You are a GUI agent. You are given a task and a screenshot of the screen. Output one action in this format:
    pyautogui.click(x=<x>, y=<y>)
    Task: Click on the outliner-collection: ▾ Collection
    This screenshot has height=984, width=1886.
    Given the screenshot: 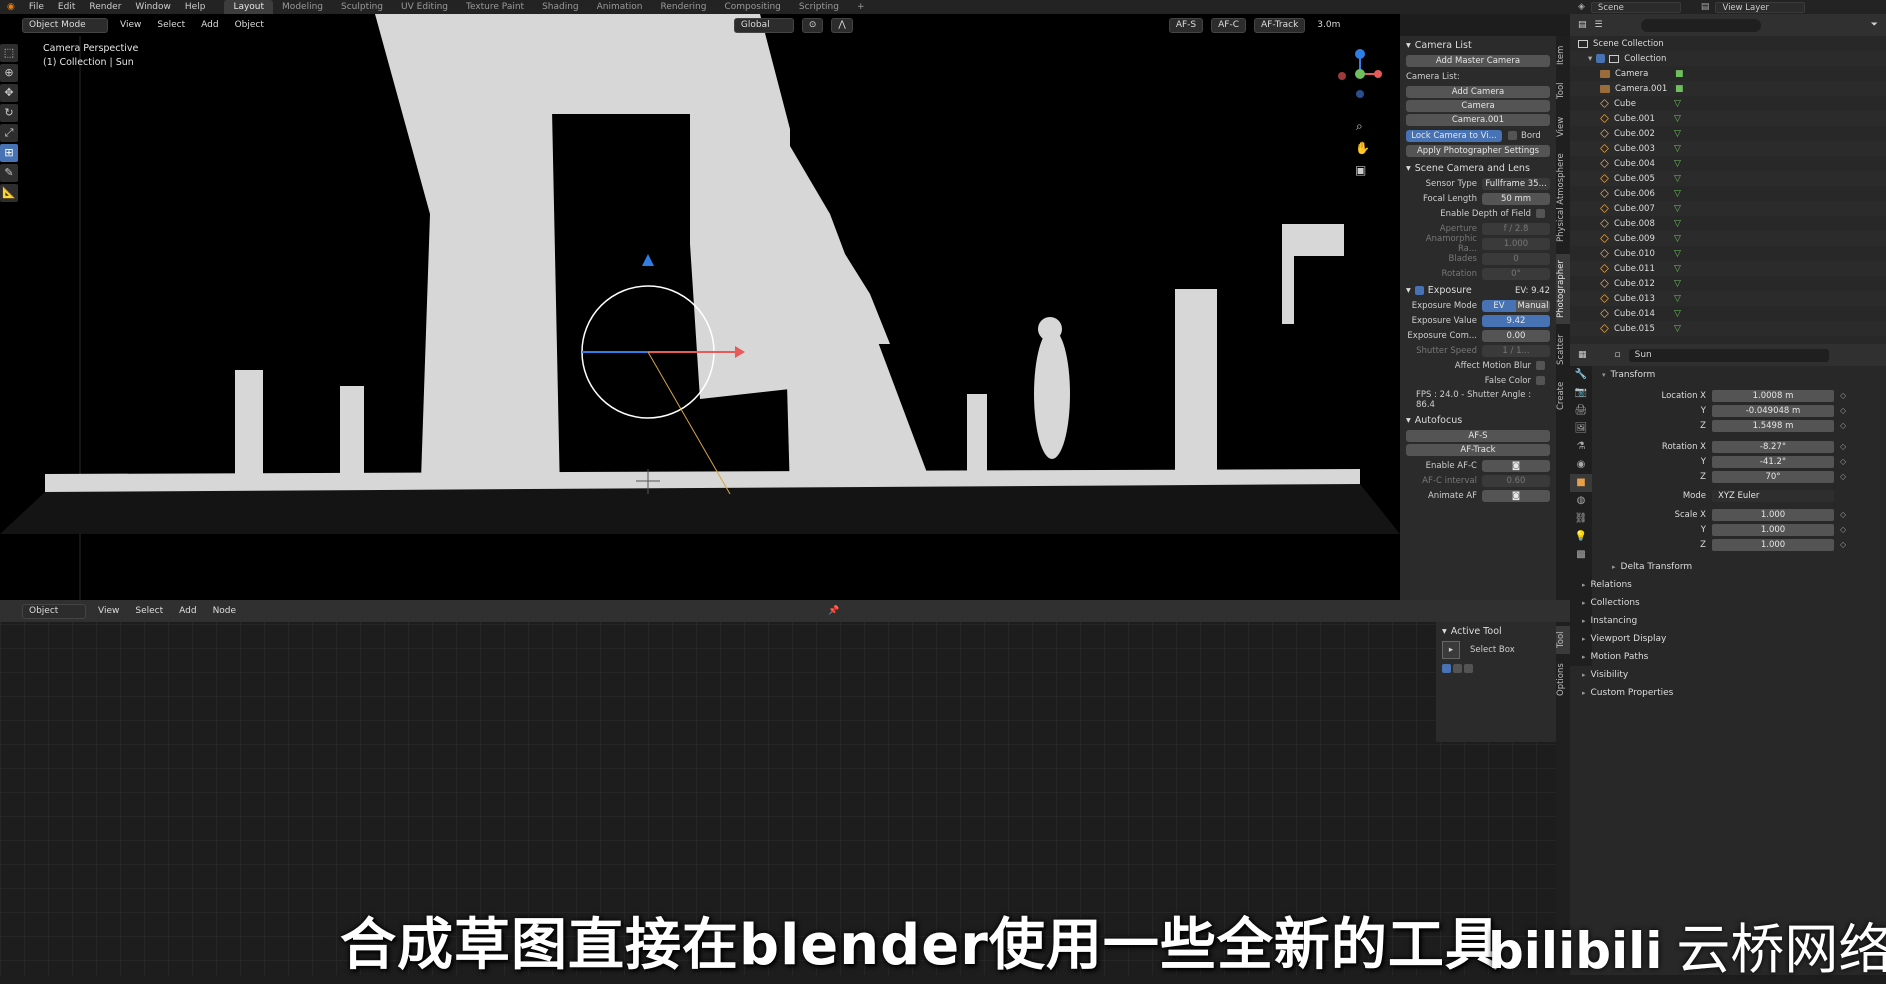 What is the action you would take?
    pyautogui.click(x=1728, y=58)
    